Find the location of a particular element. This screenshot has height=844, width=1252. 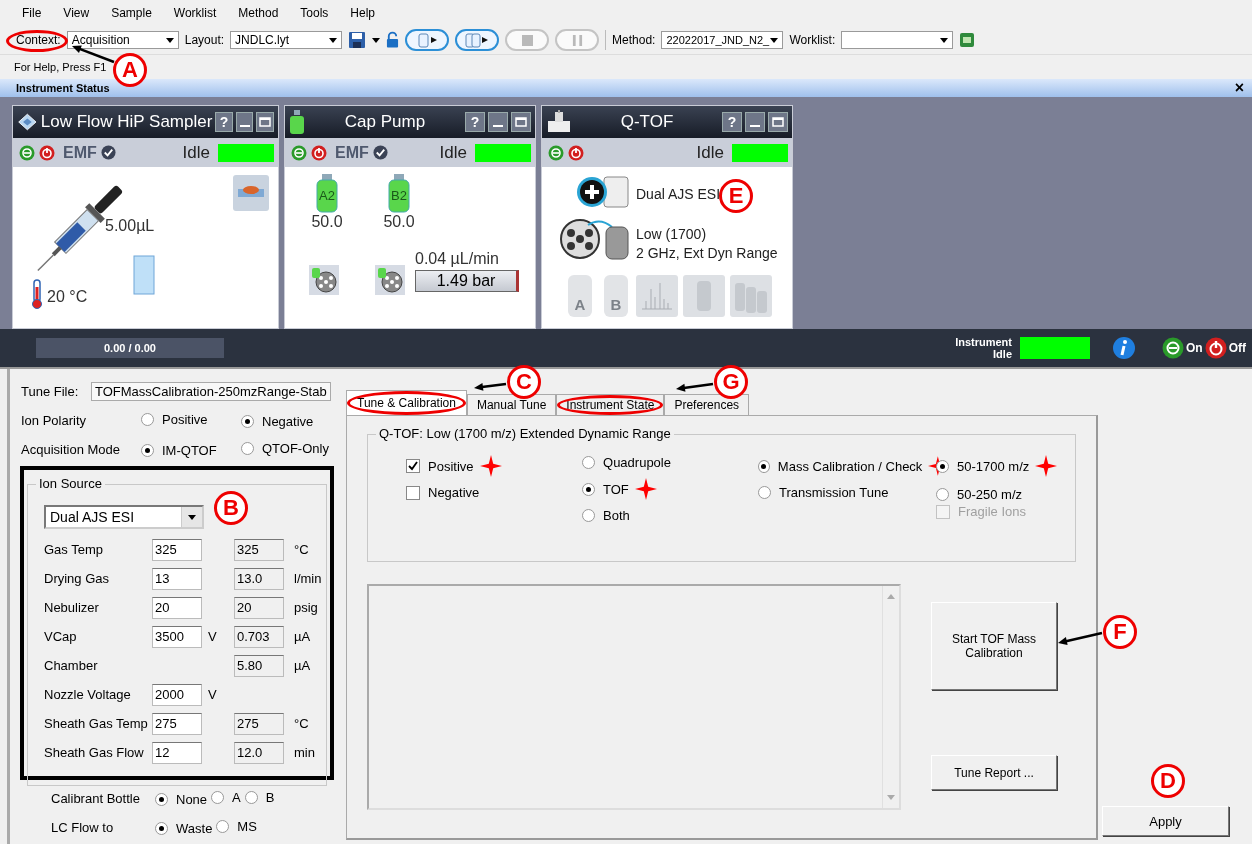

context-dropdown: Acquisition is located at coordinates (122, 40).